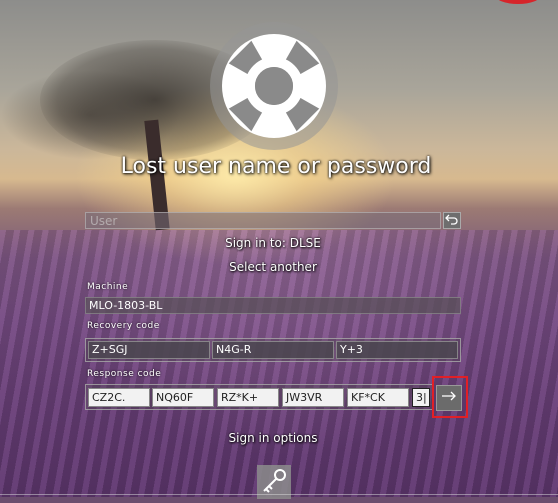 The width and height of the screenshot is (558, 503). What do you see at coordinates (313, 397) in the screenshot?
I see `response-code-field: JW3VR` at bounding box center [313, 397].